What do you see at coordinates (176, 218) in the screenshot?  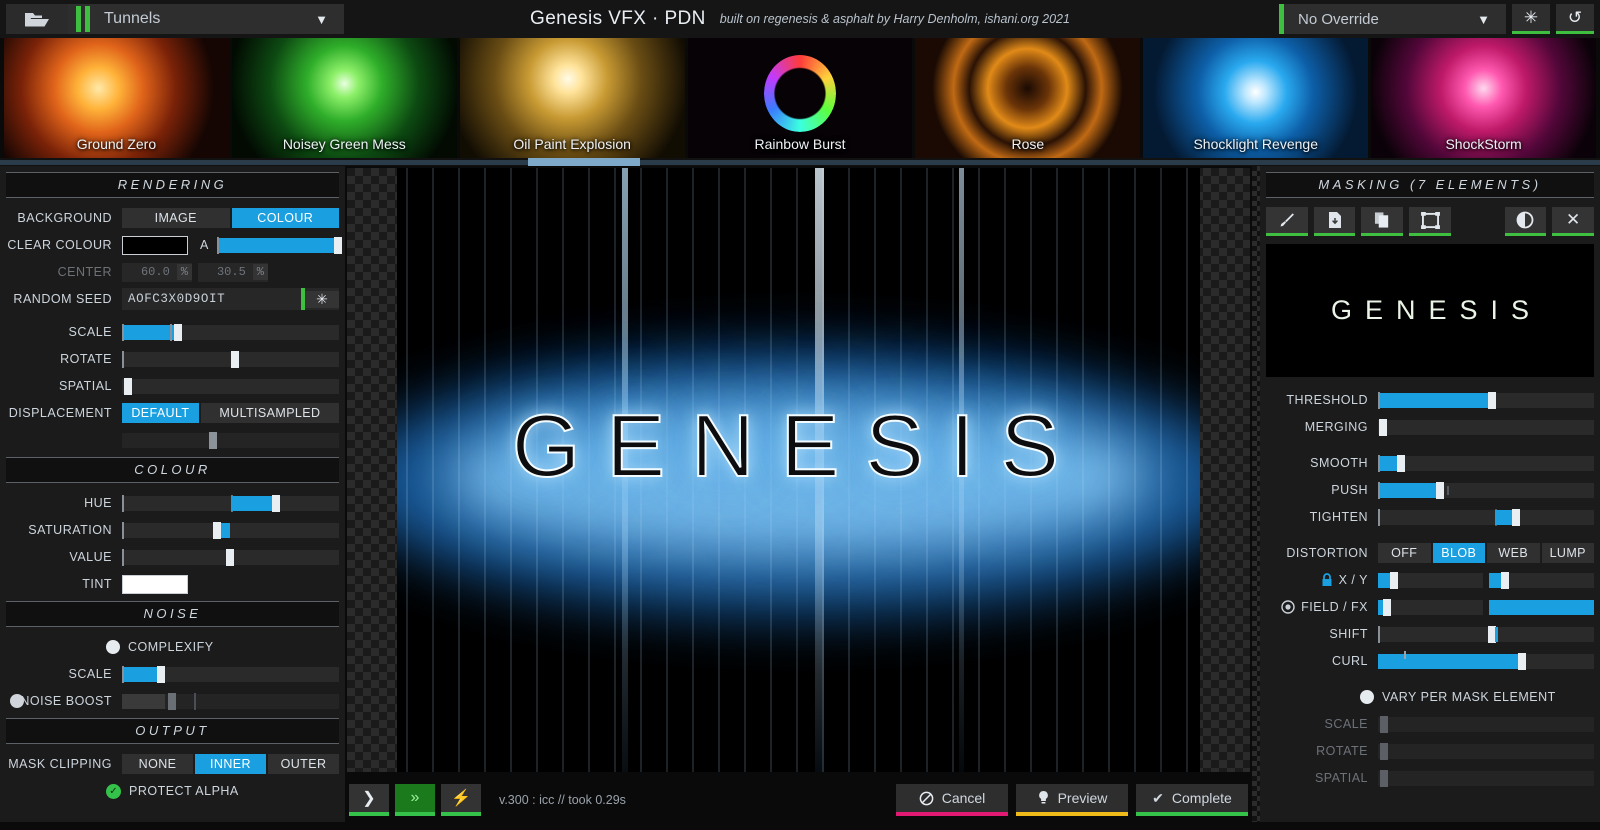 I see `background-option-image: IMAGE` at bounding box center [176, 218].